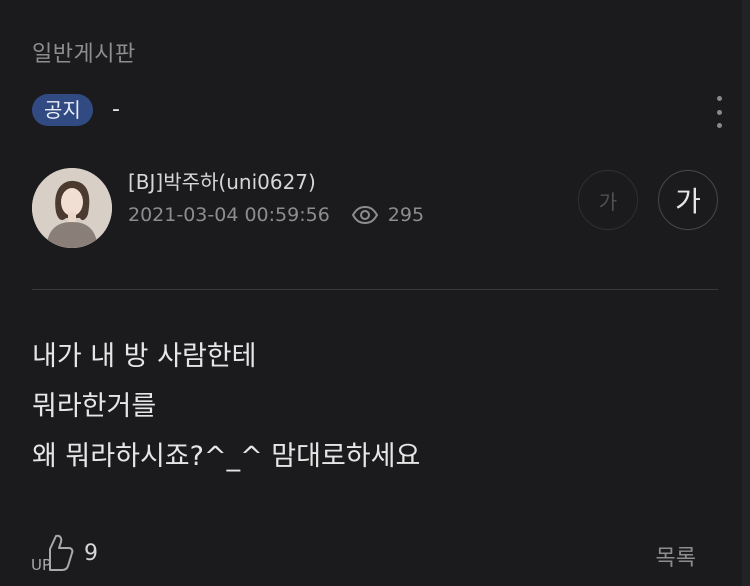  Describe the element at coordinates (719, 112) in the screenshot. I see `more-vertical-icon` at that location.